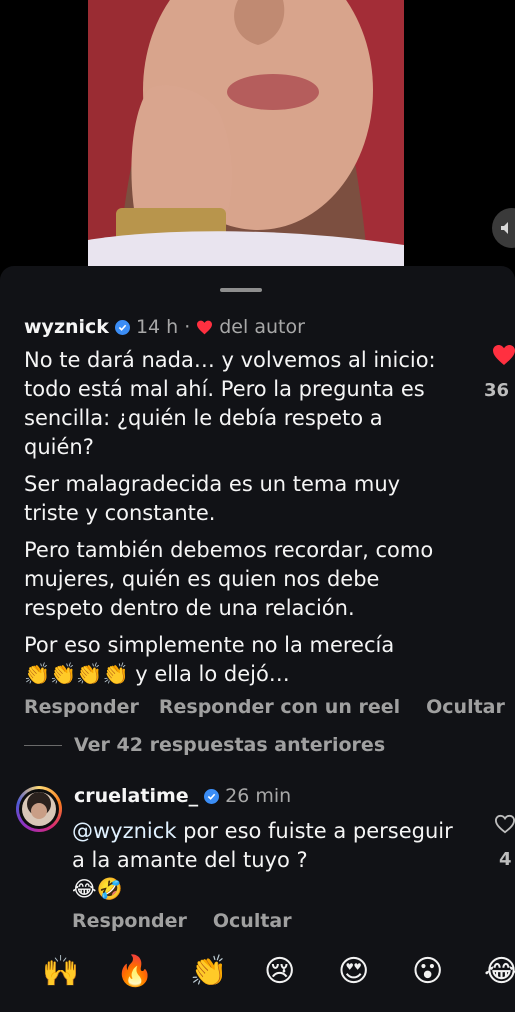  Describe the element at coordinates (503, 357) in the screenshot. I see `like-heart-icon` at that location.